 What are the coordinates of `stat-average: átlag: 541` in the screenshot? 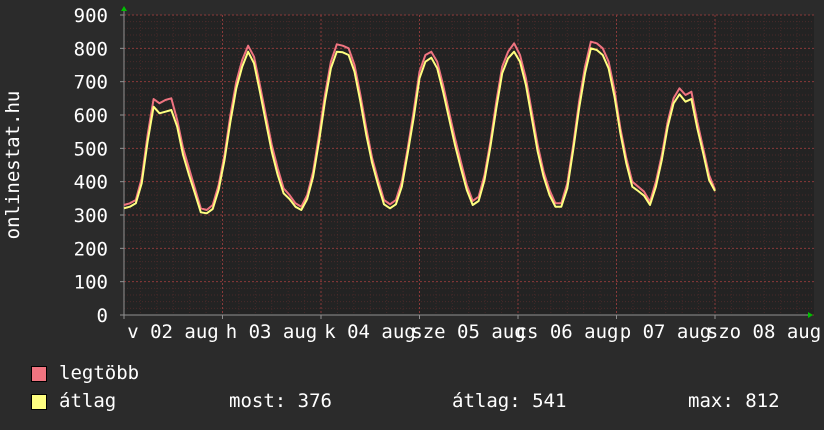 It's located at (509, 401).